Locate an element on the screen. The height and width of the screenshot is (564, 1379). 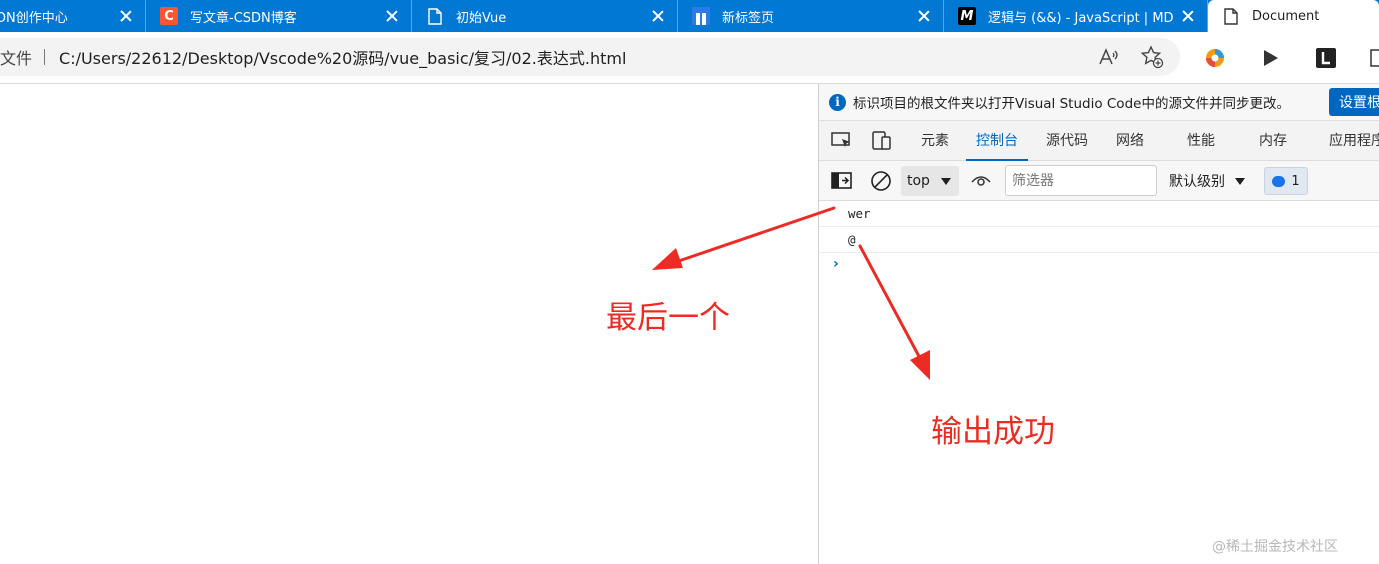
tab-vue: 初始Vue is located at coordinates (545, 16).